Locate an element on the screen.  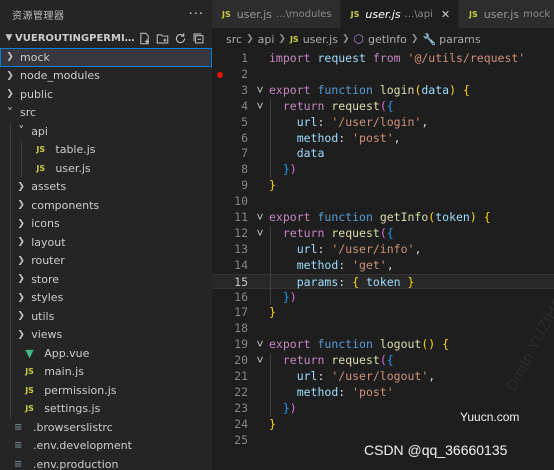
tree-item-label: main.js is located at coordinates (64, 372).